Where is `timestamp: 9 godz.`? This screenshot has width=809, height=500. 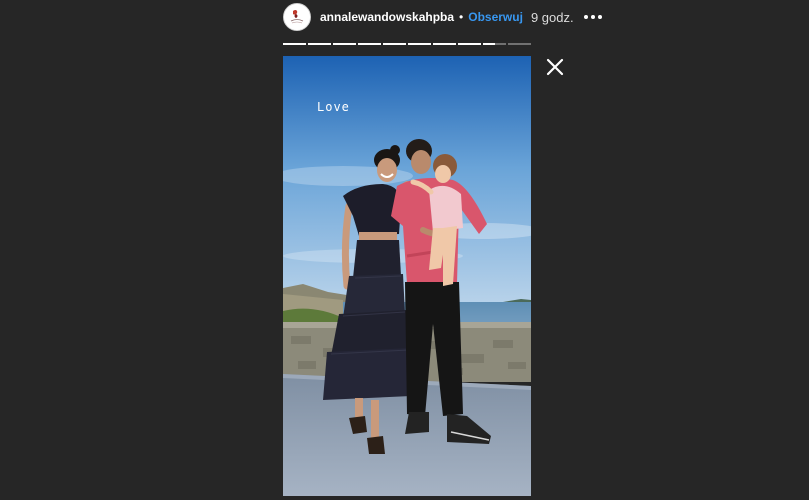
timestamp: 9 godz. is located at coordinates (552, 17).